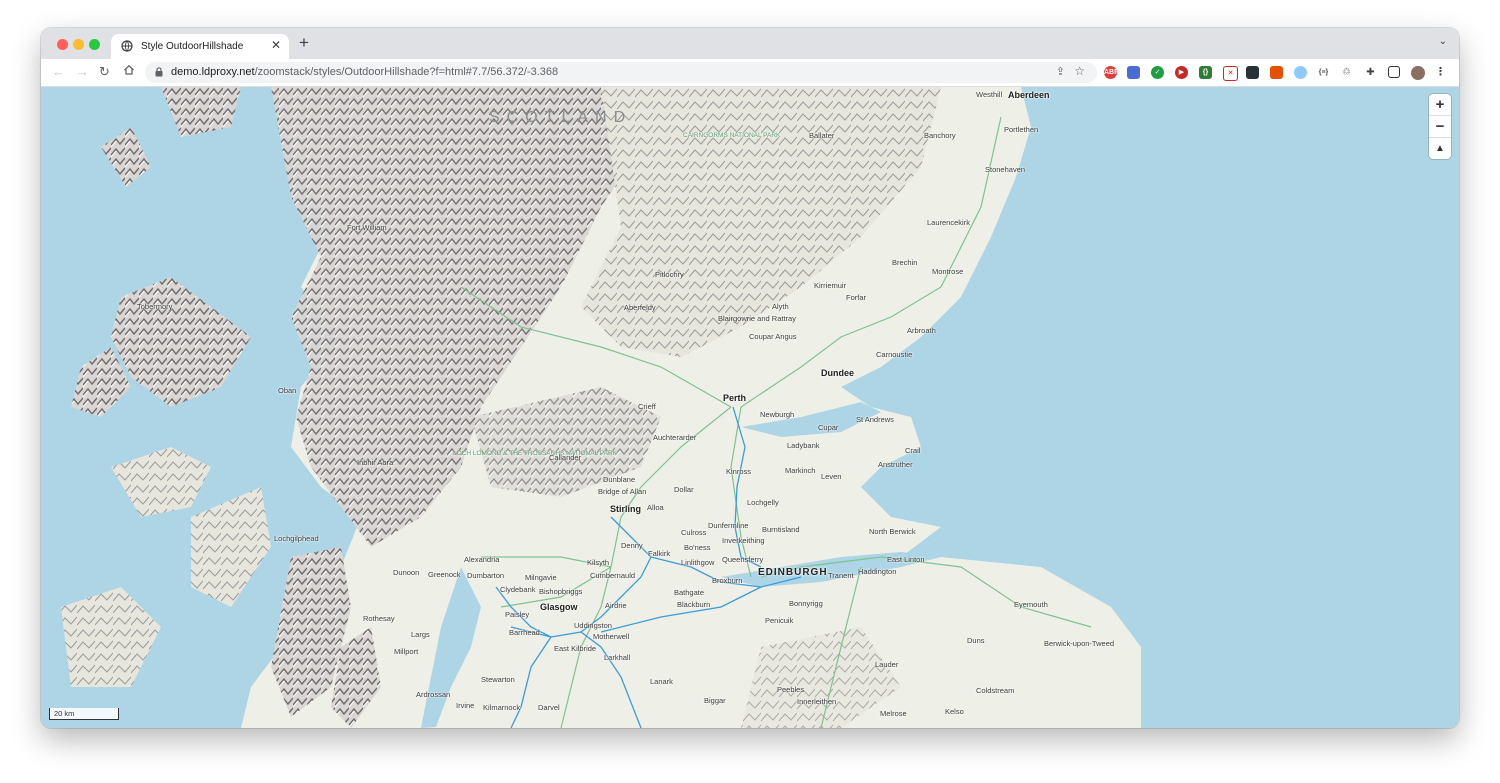 This screenshot has height=783, width=1500. Describe the element at coordinates (1440, 105) in the screenshot. I see `zoom-in-button: +` at that location.